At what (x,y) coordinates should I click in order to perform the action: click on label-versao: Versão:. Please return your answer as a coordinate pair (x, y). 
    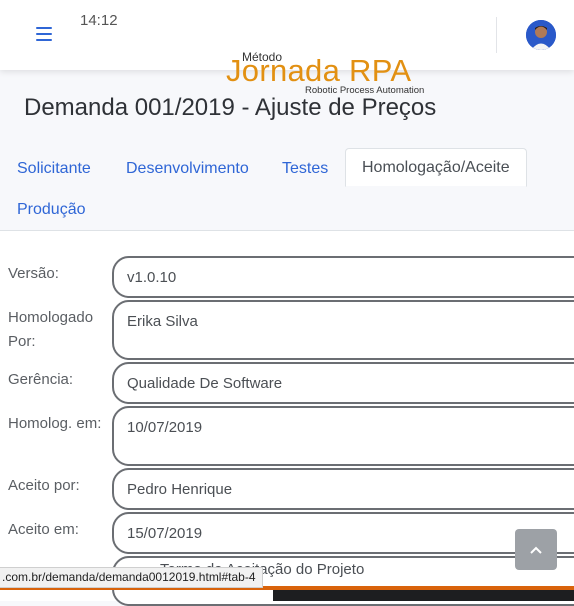
    Looking at the image, I should click on (33, 273).